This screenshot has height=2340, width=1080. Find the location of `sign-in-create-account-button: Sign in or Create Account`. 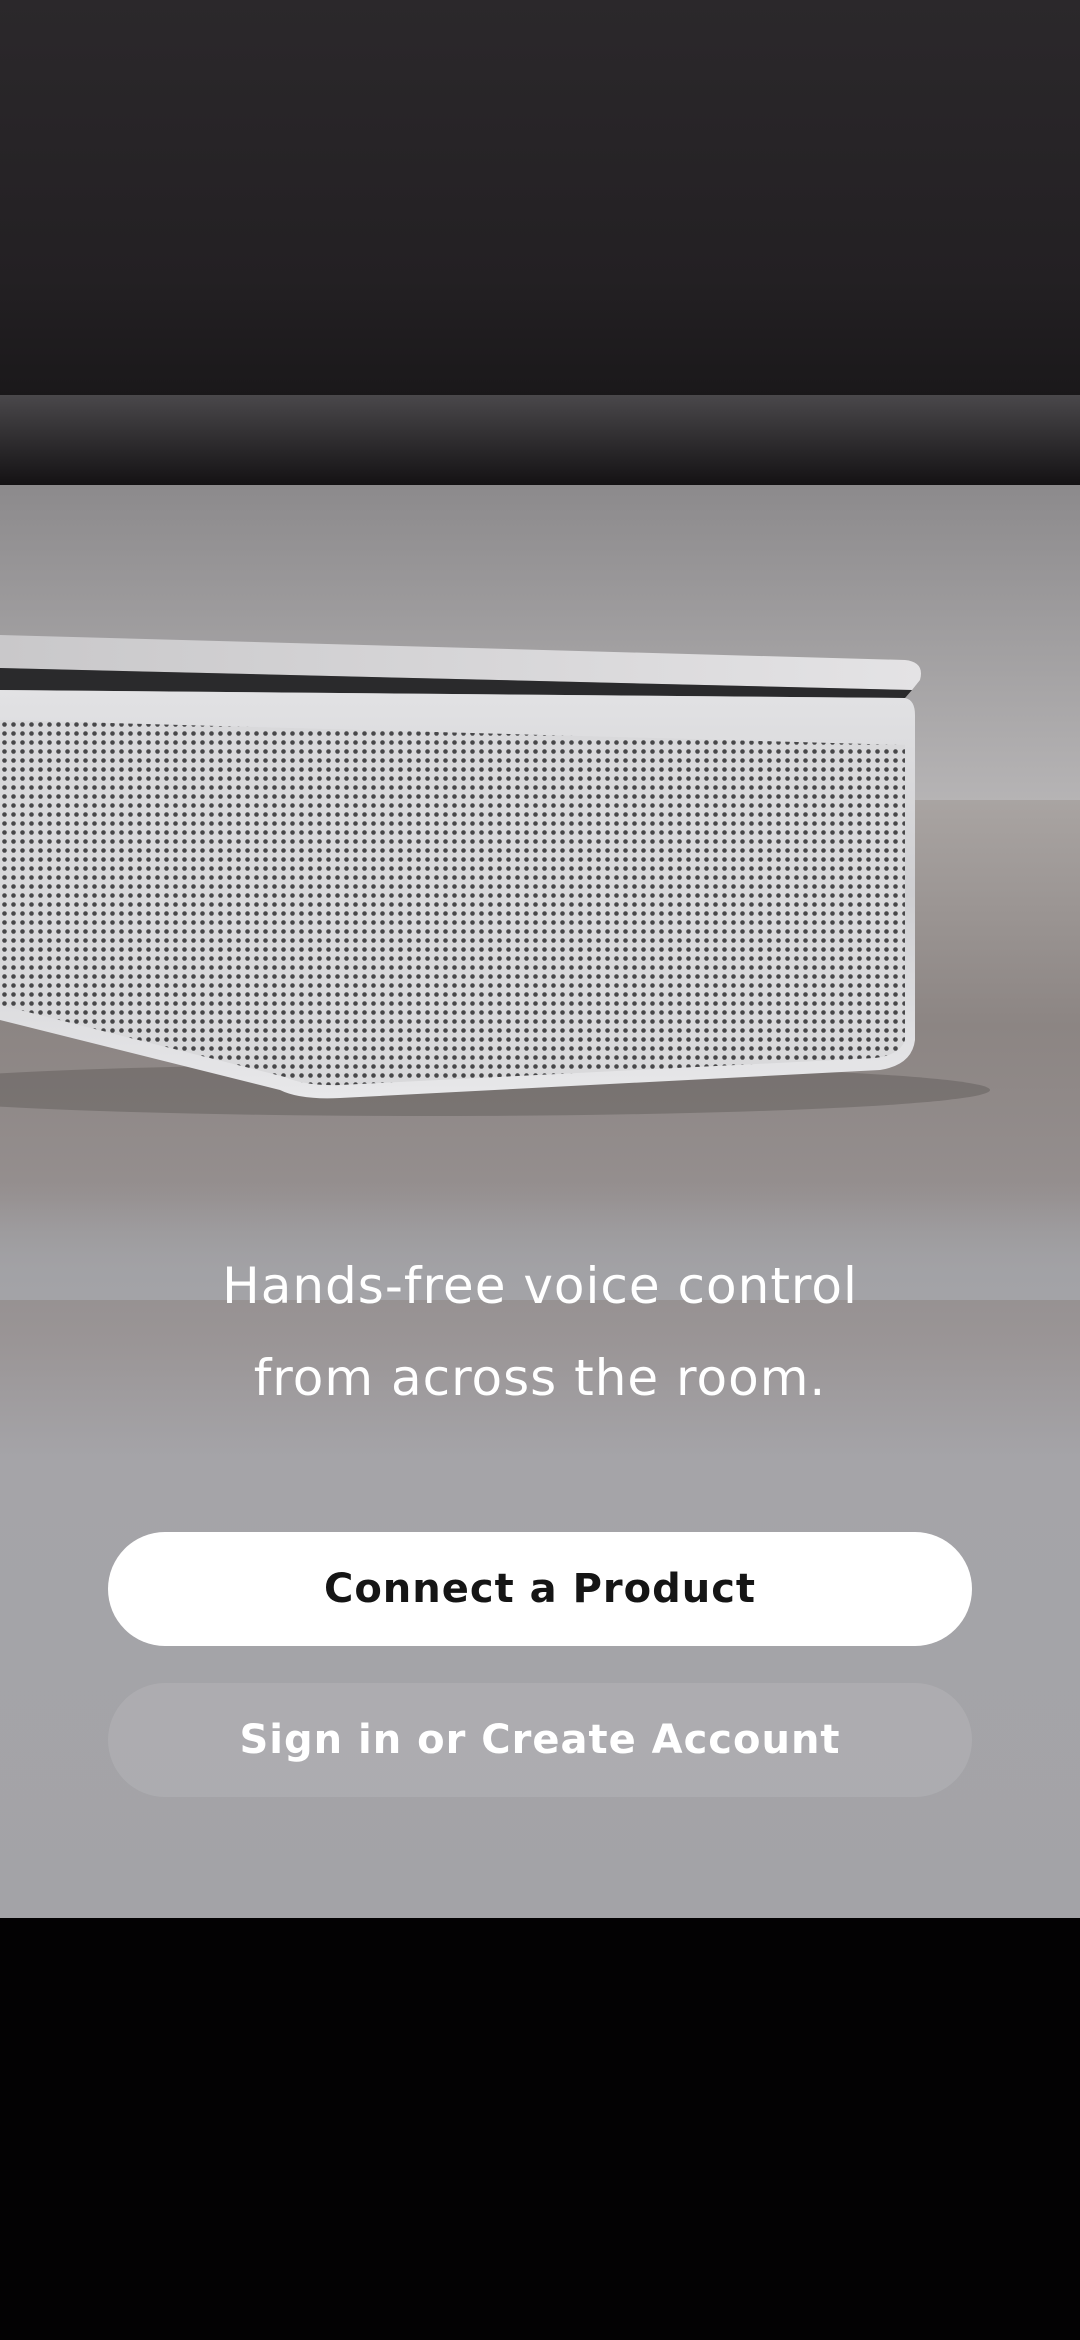

sign-in-create-account-button: Sign in or Create Account is located at coordinates (540, 1740).